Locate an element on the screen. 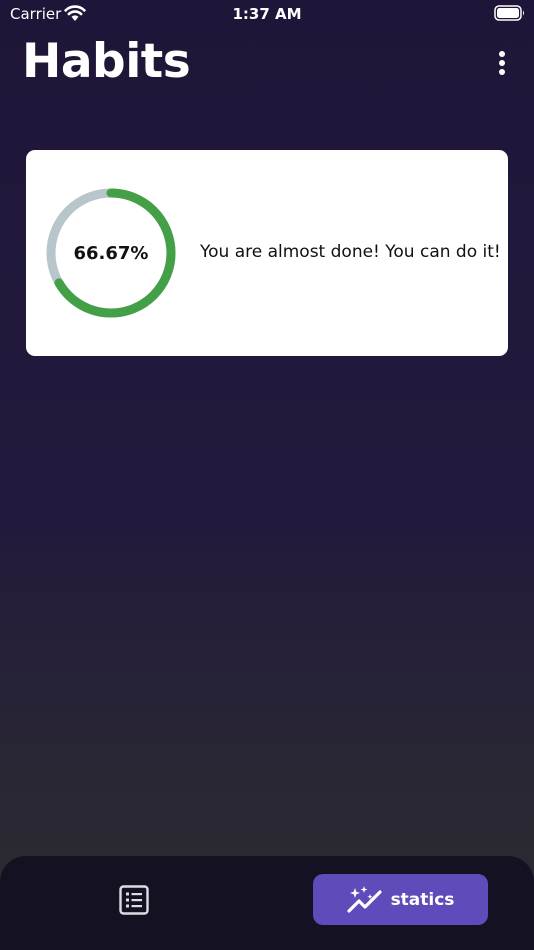  page-title: Habits is located at coordinates (106, 61).